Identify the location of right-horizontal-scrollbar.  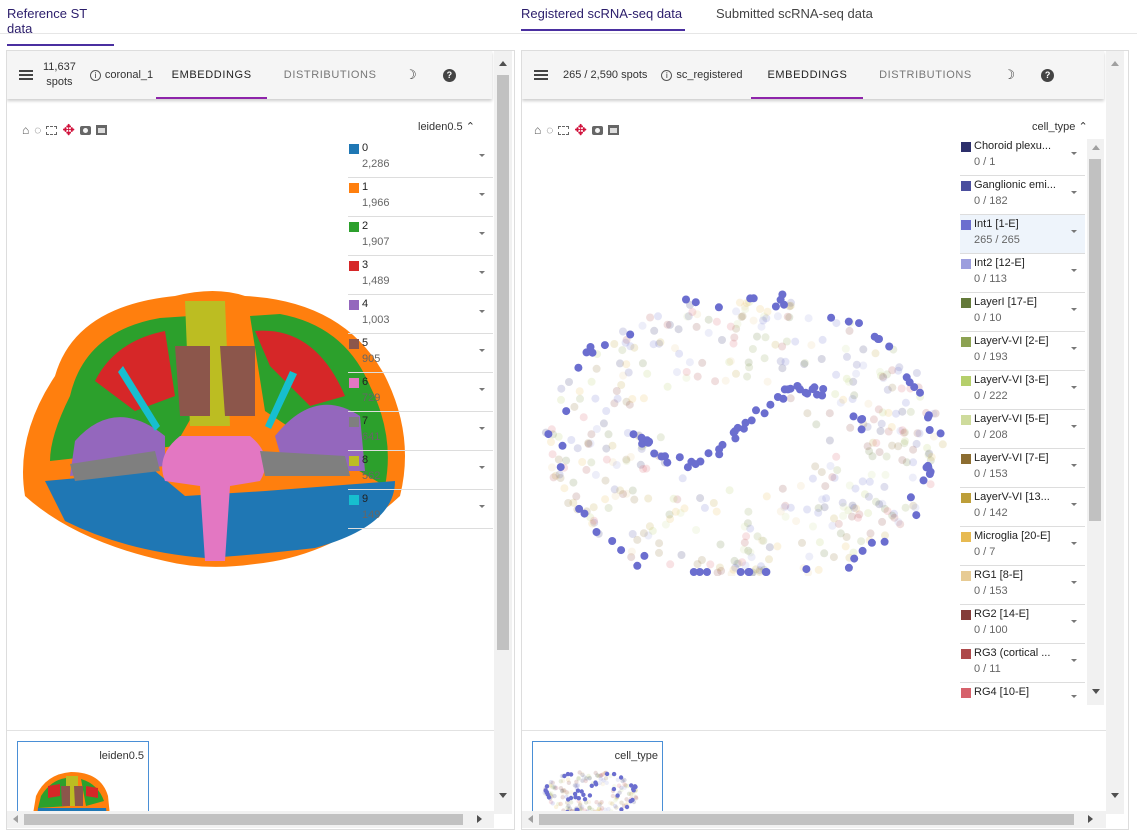
(814, 819).